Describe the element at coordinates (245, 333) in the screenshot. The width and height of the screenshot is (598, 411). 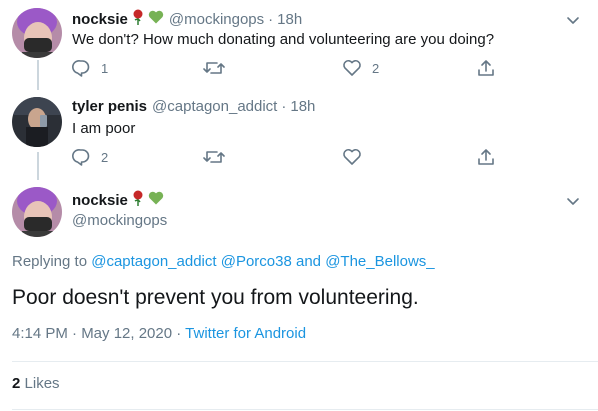
I see `source-link: Twitter for Android` at that location.